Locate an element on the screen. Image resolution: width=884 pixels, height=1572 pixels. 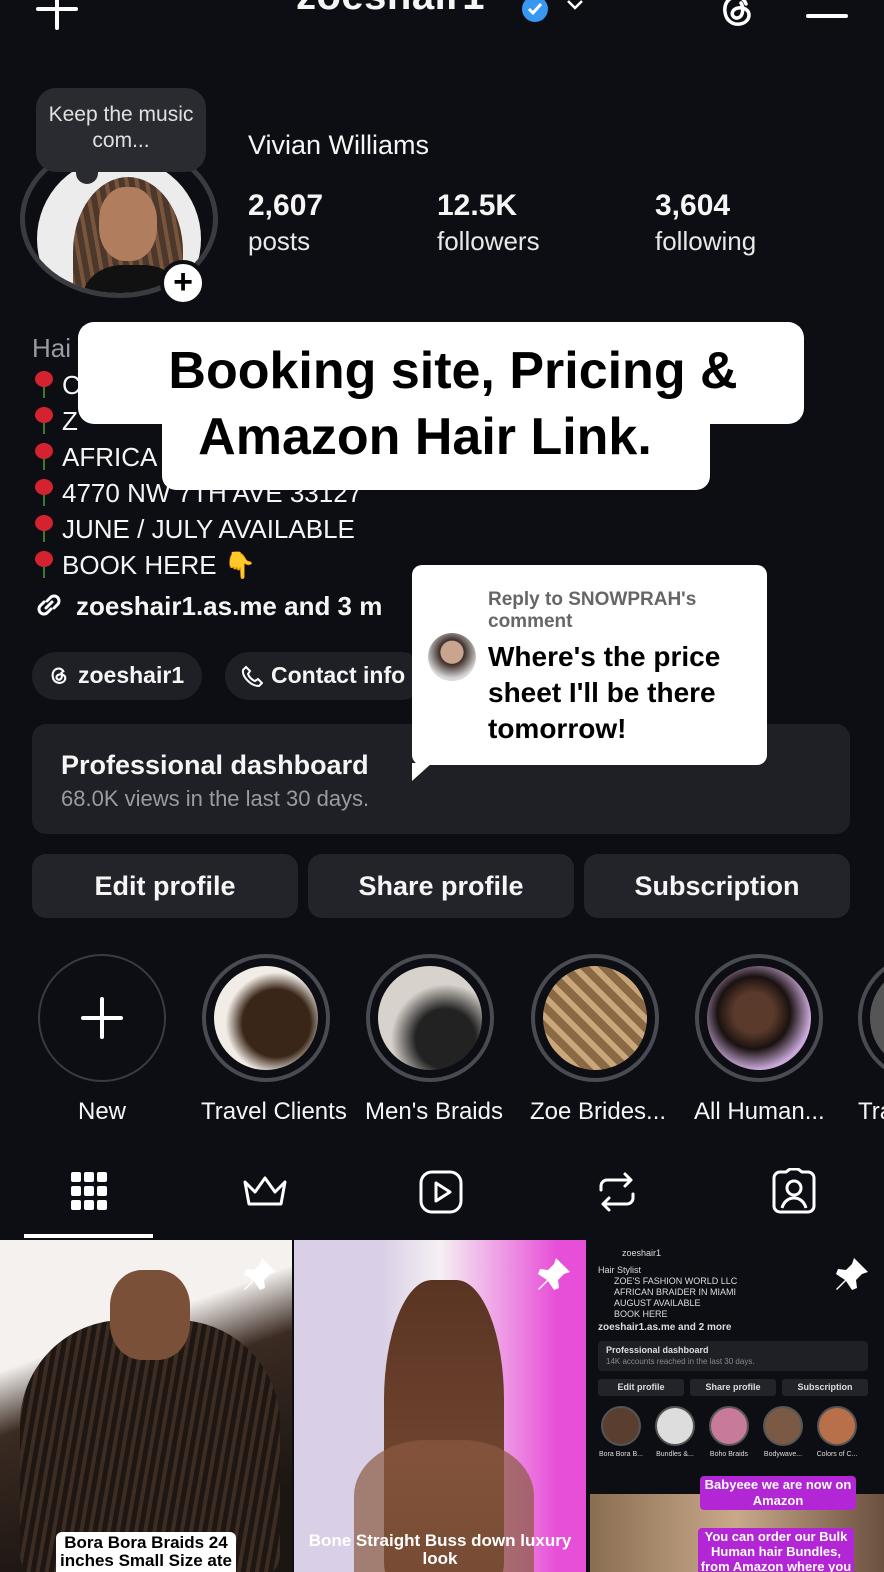
stat-value: 12.5K is located at coordinates (477, 205).